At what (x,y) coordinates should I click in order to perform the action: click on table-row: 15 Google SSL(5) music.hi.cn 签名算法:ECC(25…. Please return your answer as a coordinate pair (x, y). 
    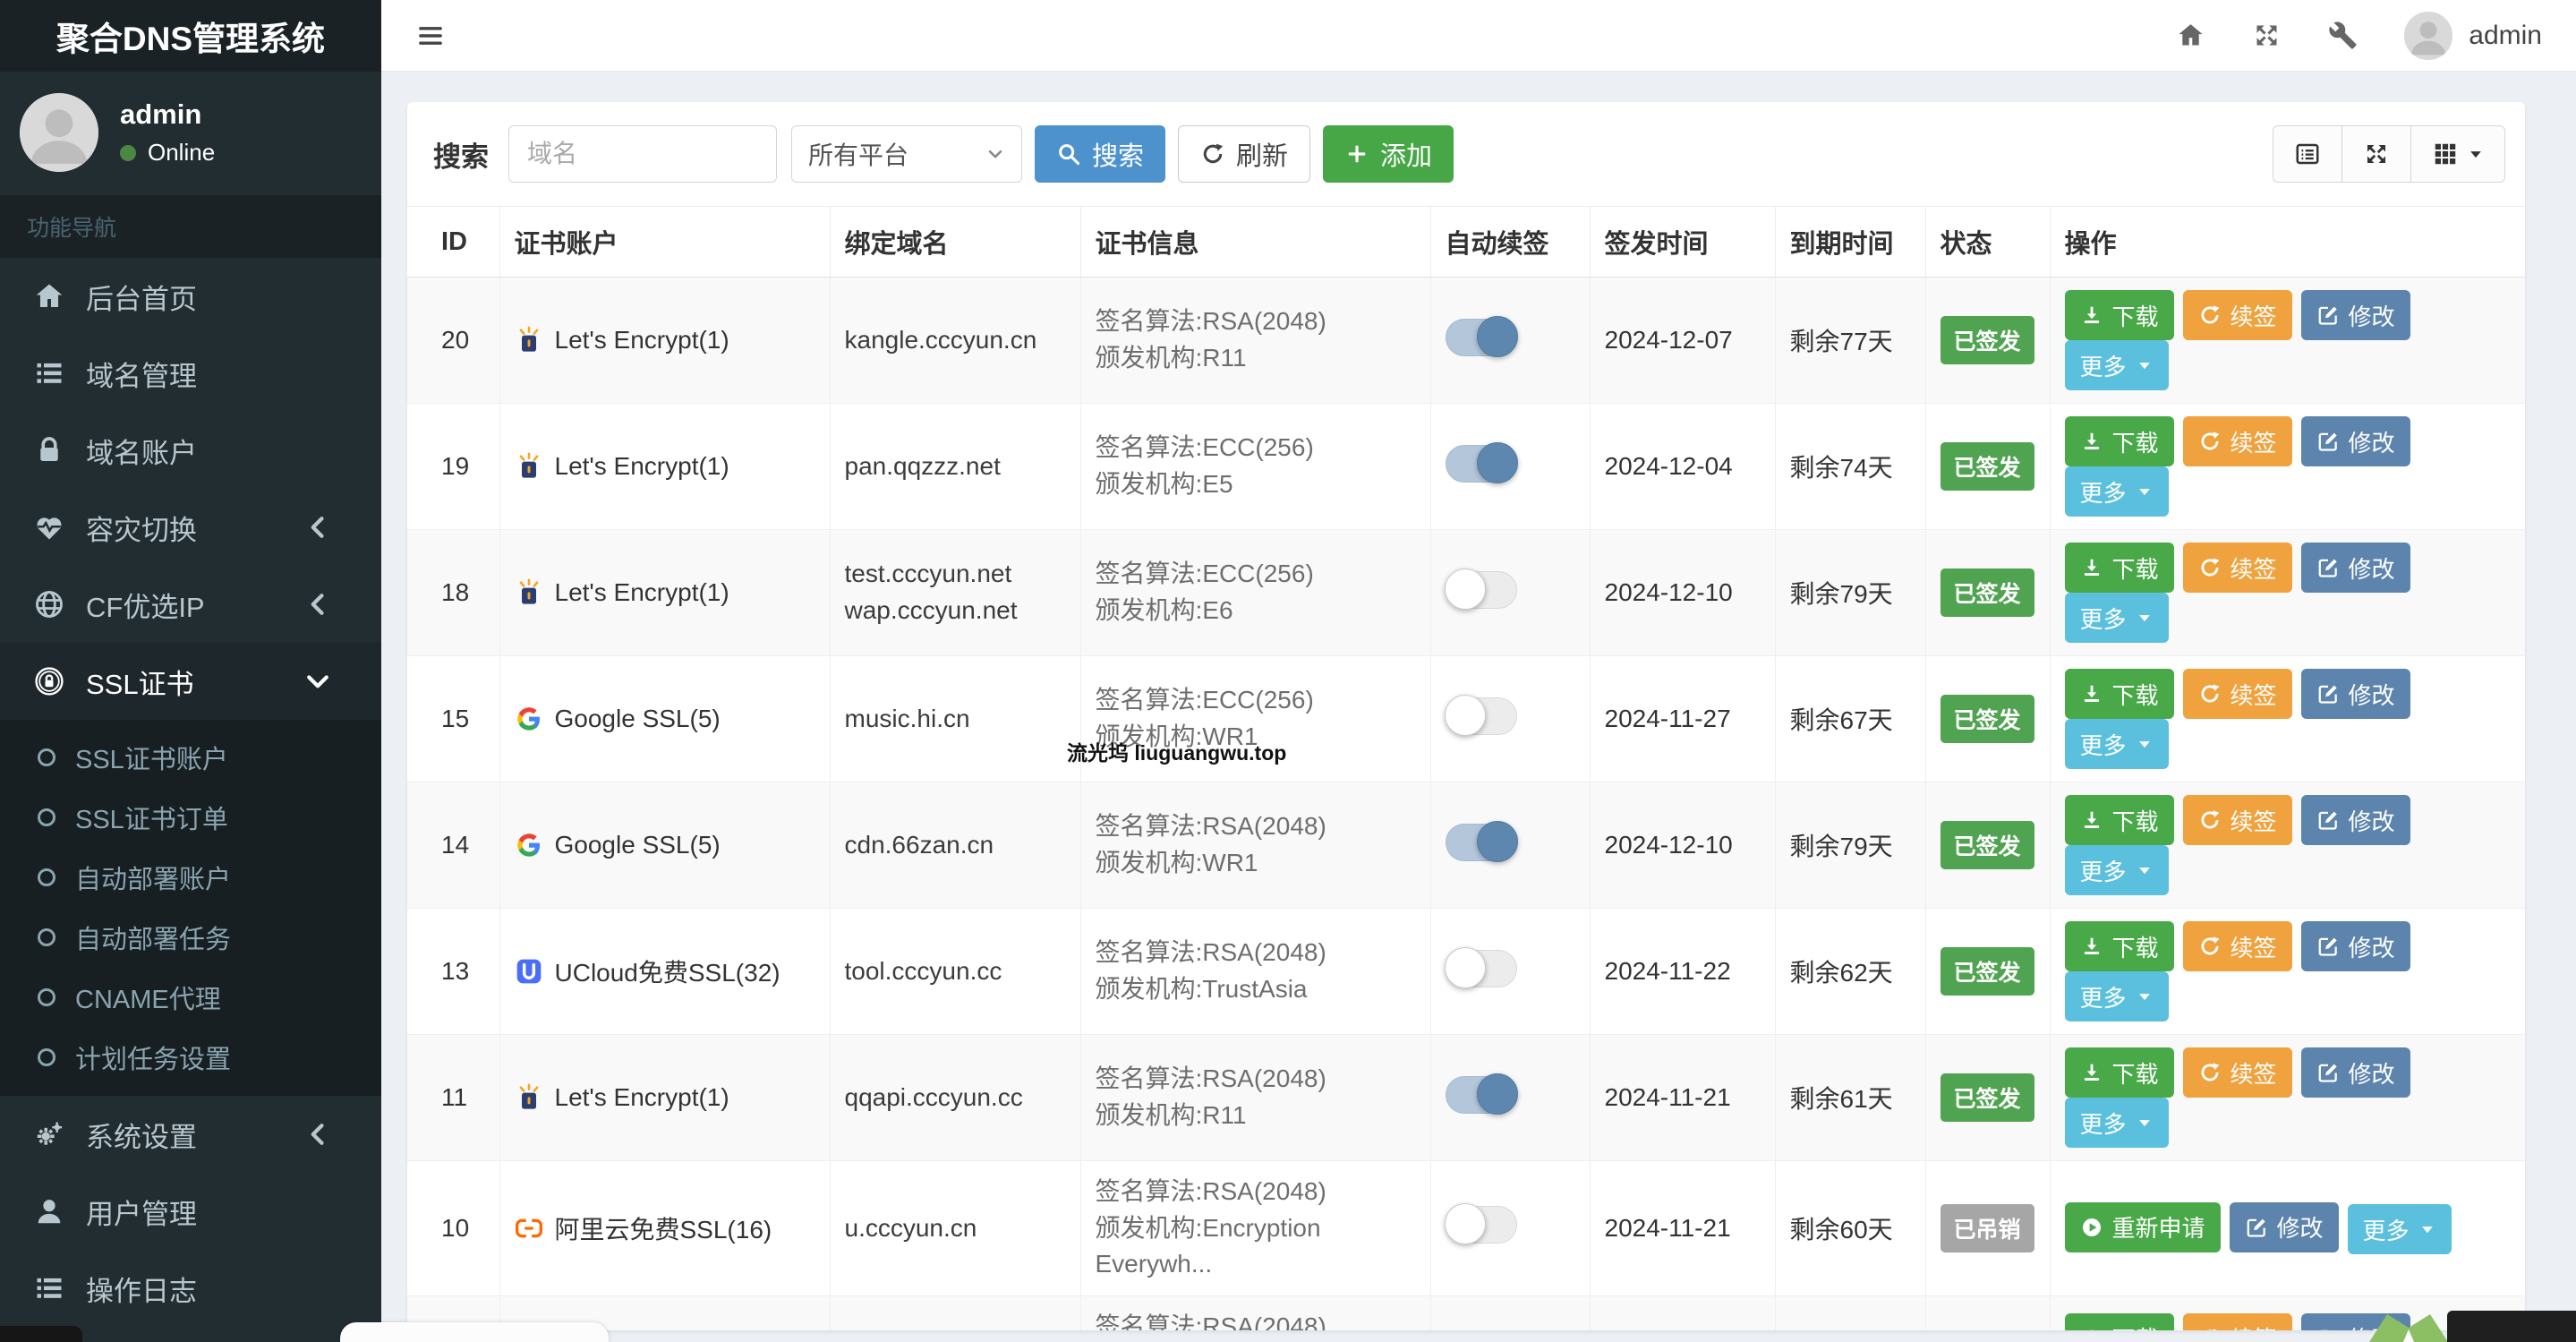
    Looking at the image, I should click on (1466, 718).